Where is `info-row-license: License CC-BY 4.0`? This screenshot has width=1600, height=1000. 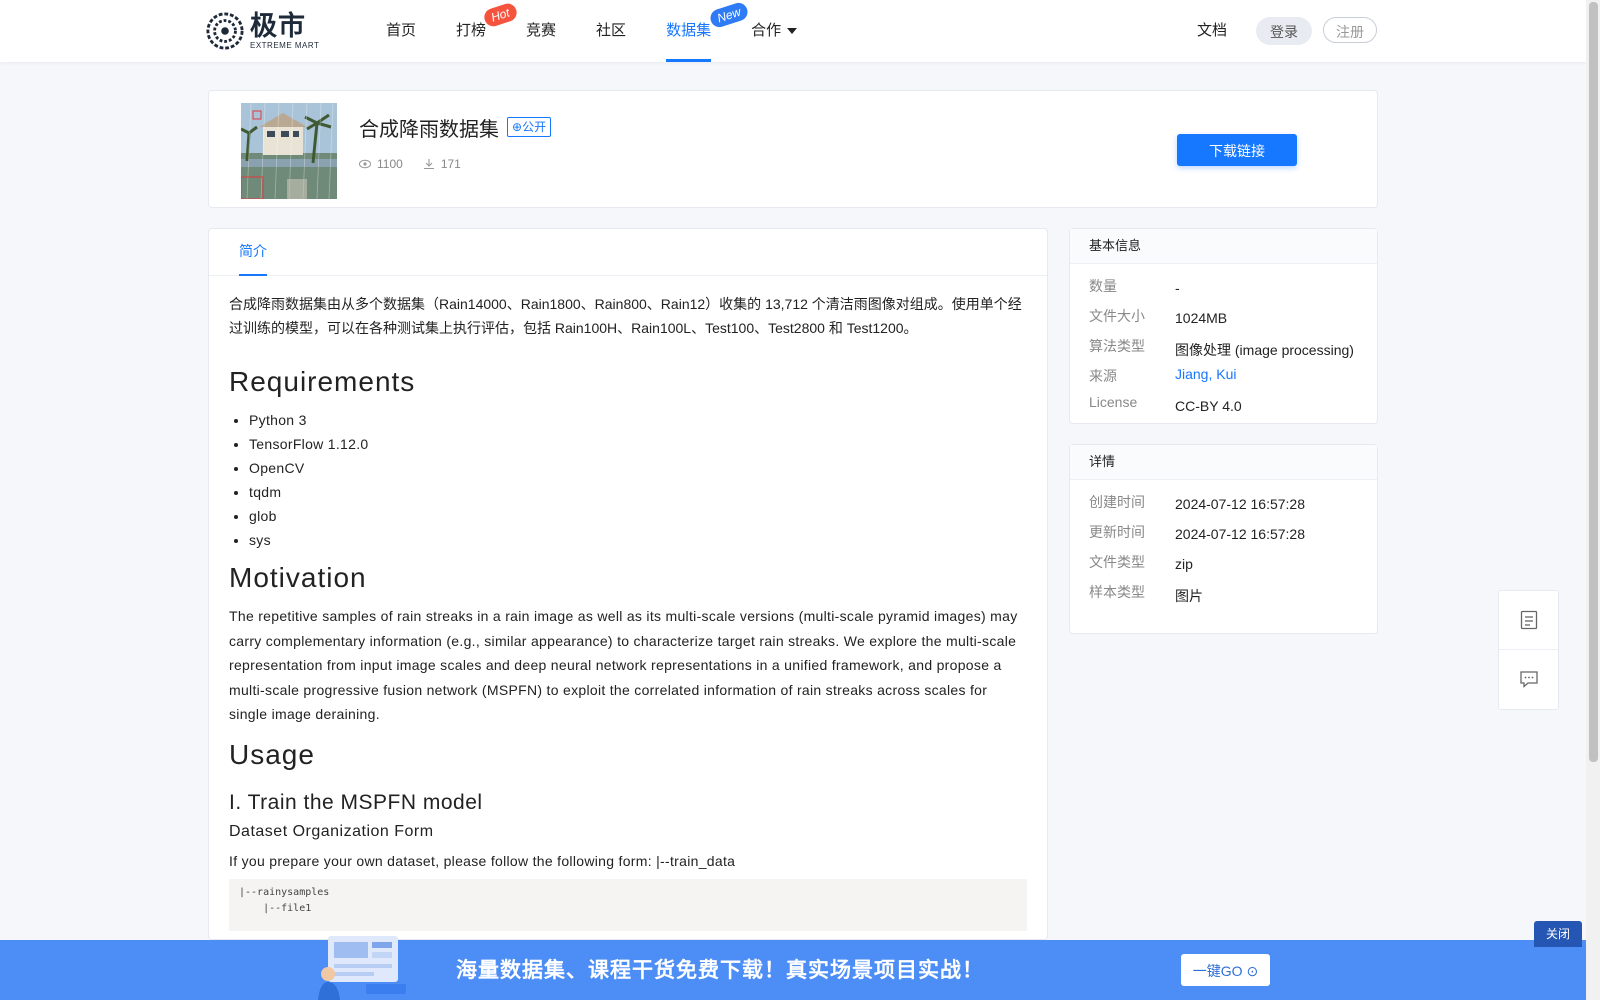
info-row-license: License CC-BY 4.0 is located at coordinates (1223, 401).